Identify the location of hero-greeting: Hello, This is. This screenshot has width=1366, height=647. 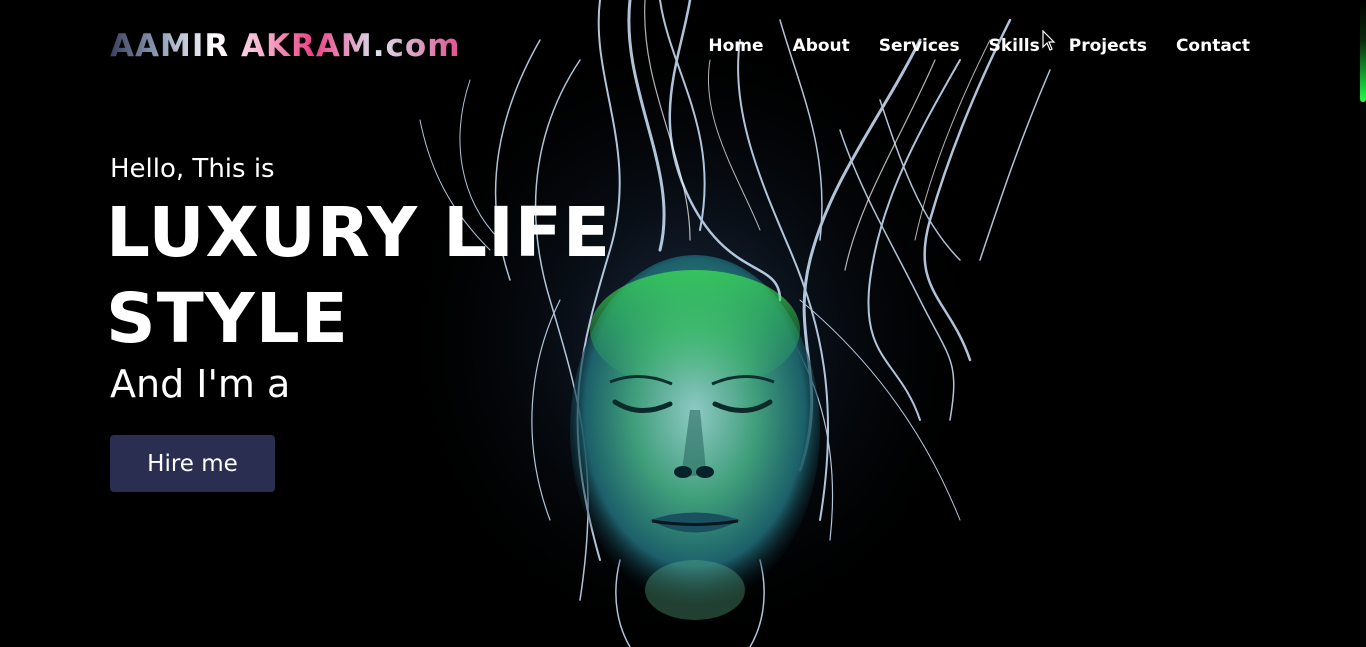
(192, 169).